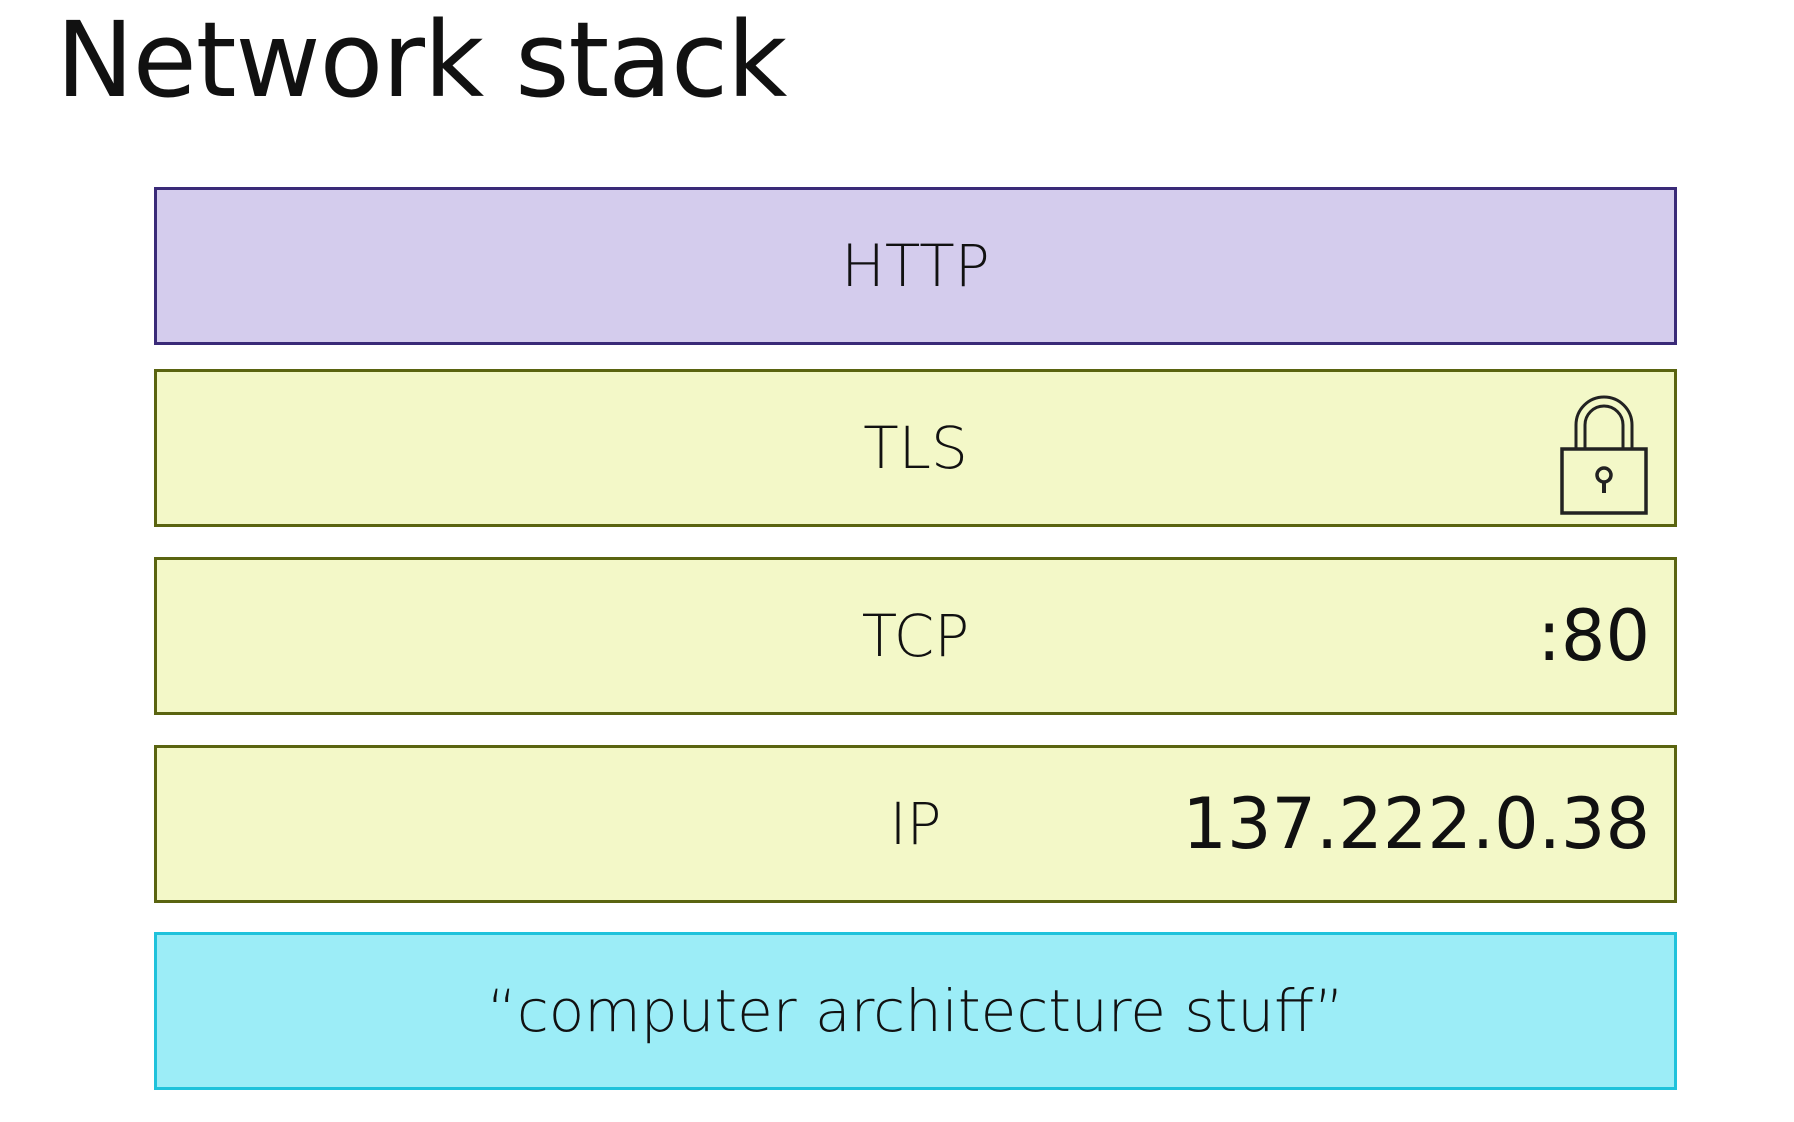 The width and height of the screenshot is (1794, 1122). I want to click on layer-label: TCP, so click(915, 636).